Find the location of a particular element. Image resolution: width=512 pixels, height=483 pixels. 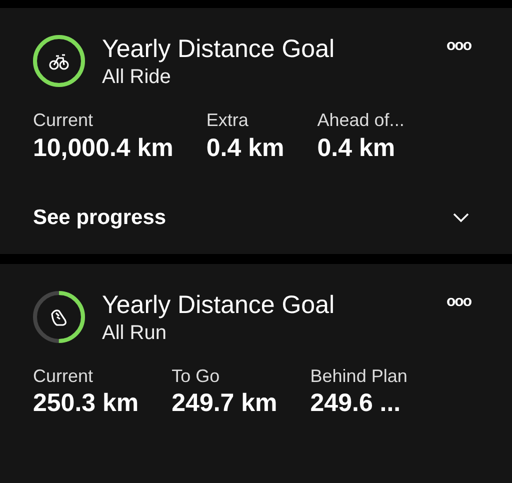

goal-subtitle: All Run is located at coordinates (135, 333).